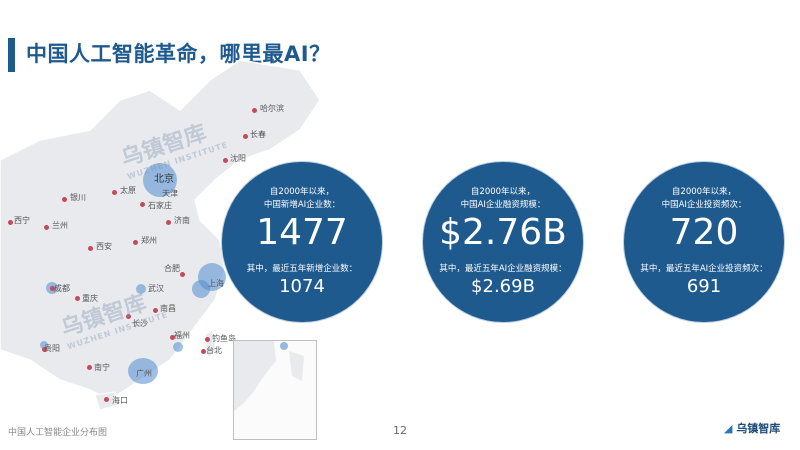 Image resolution: width=800 pixels, height=450 pixels. Describe the element at coordinates (704, 269) in the screenshot. I see `stat-sub-label: 其中，最近五年AI企业投资频次：` at that location.